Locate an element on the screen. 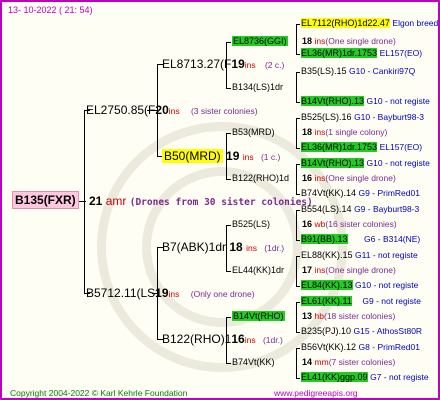 The width and height of the screenshot is (440, 400). gen3-name: B14Vt(RHO) is located at coordinates (258, 316).